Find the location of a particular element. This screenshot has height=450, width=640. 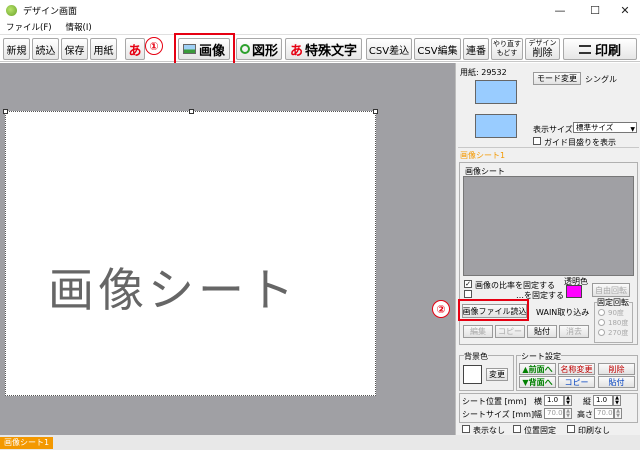

rotate-270-radio is located at coordinates (601, 332).